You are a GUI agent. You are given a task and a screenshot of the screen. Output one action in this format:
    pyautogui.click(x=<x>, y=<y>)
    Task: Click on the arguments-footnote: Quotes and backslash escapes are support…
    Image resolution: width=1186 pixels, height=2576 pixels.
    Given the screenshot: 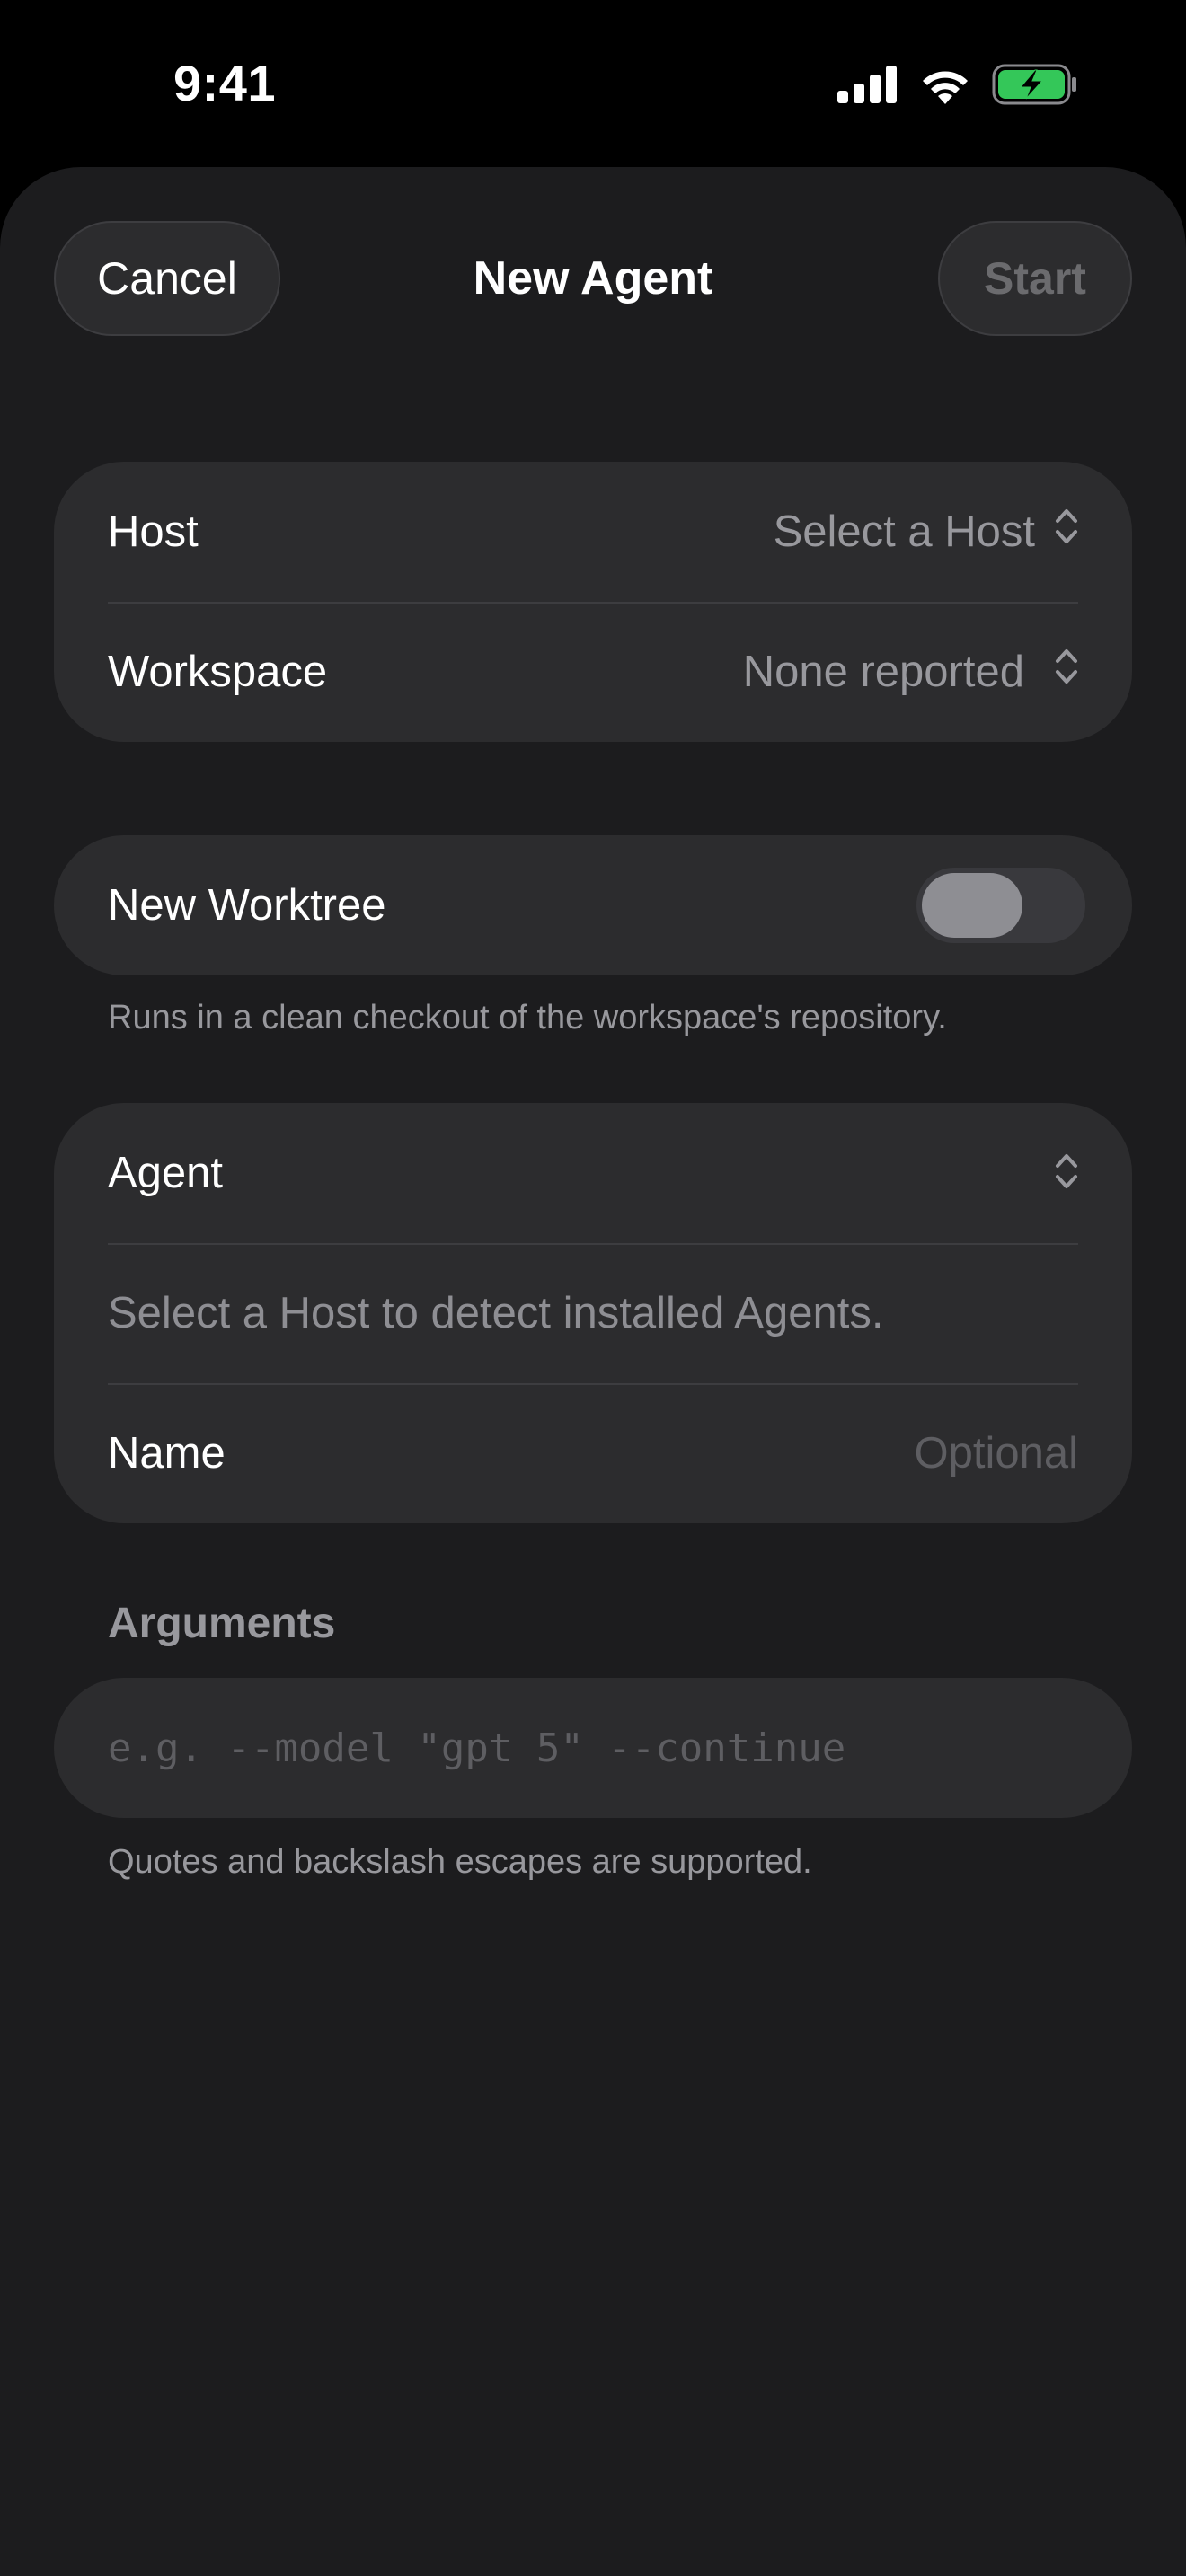 What is the action you would take?
    pyautogui.click(x=460, y=1862)
    